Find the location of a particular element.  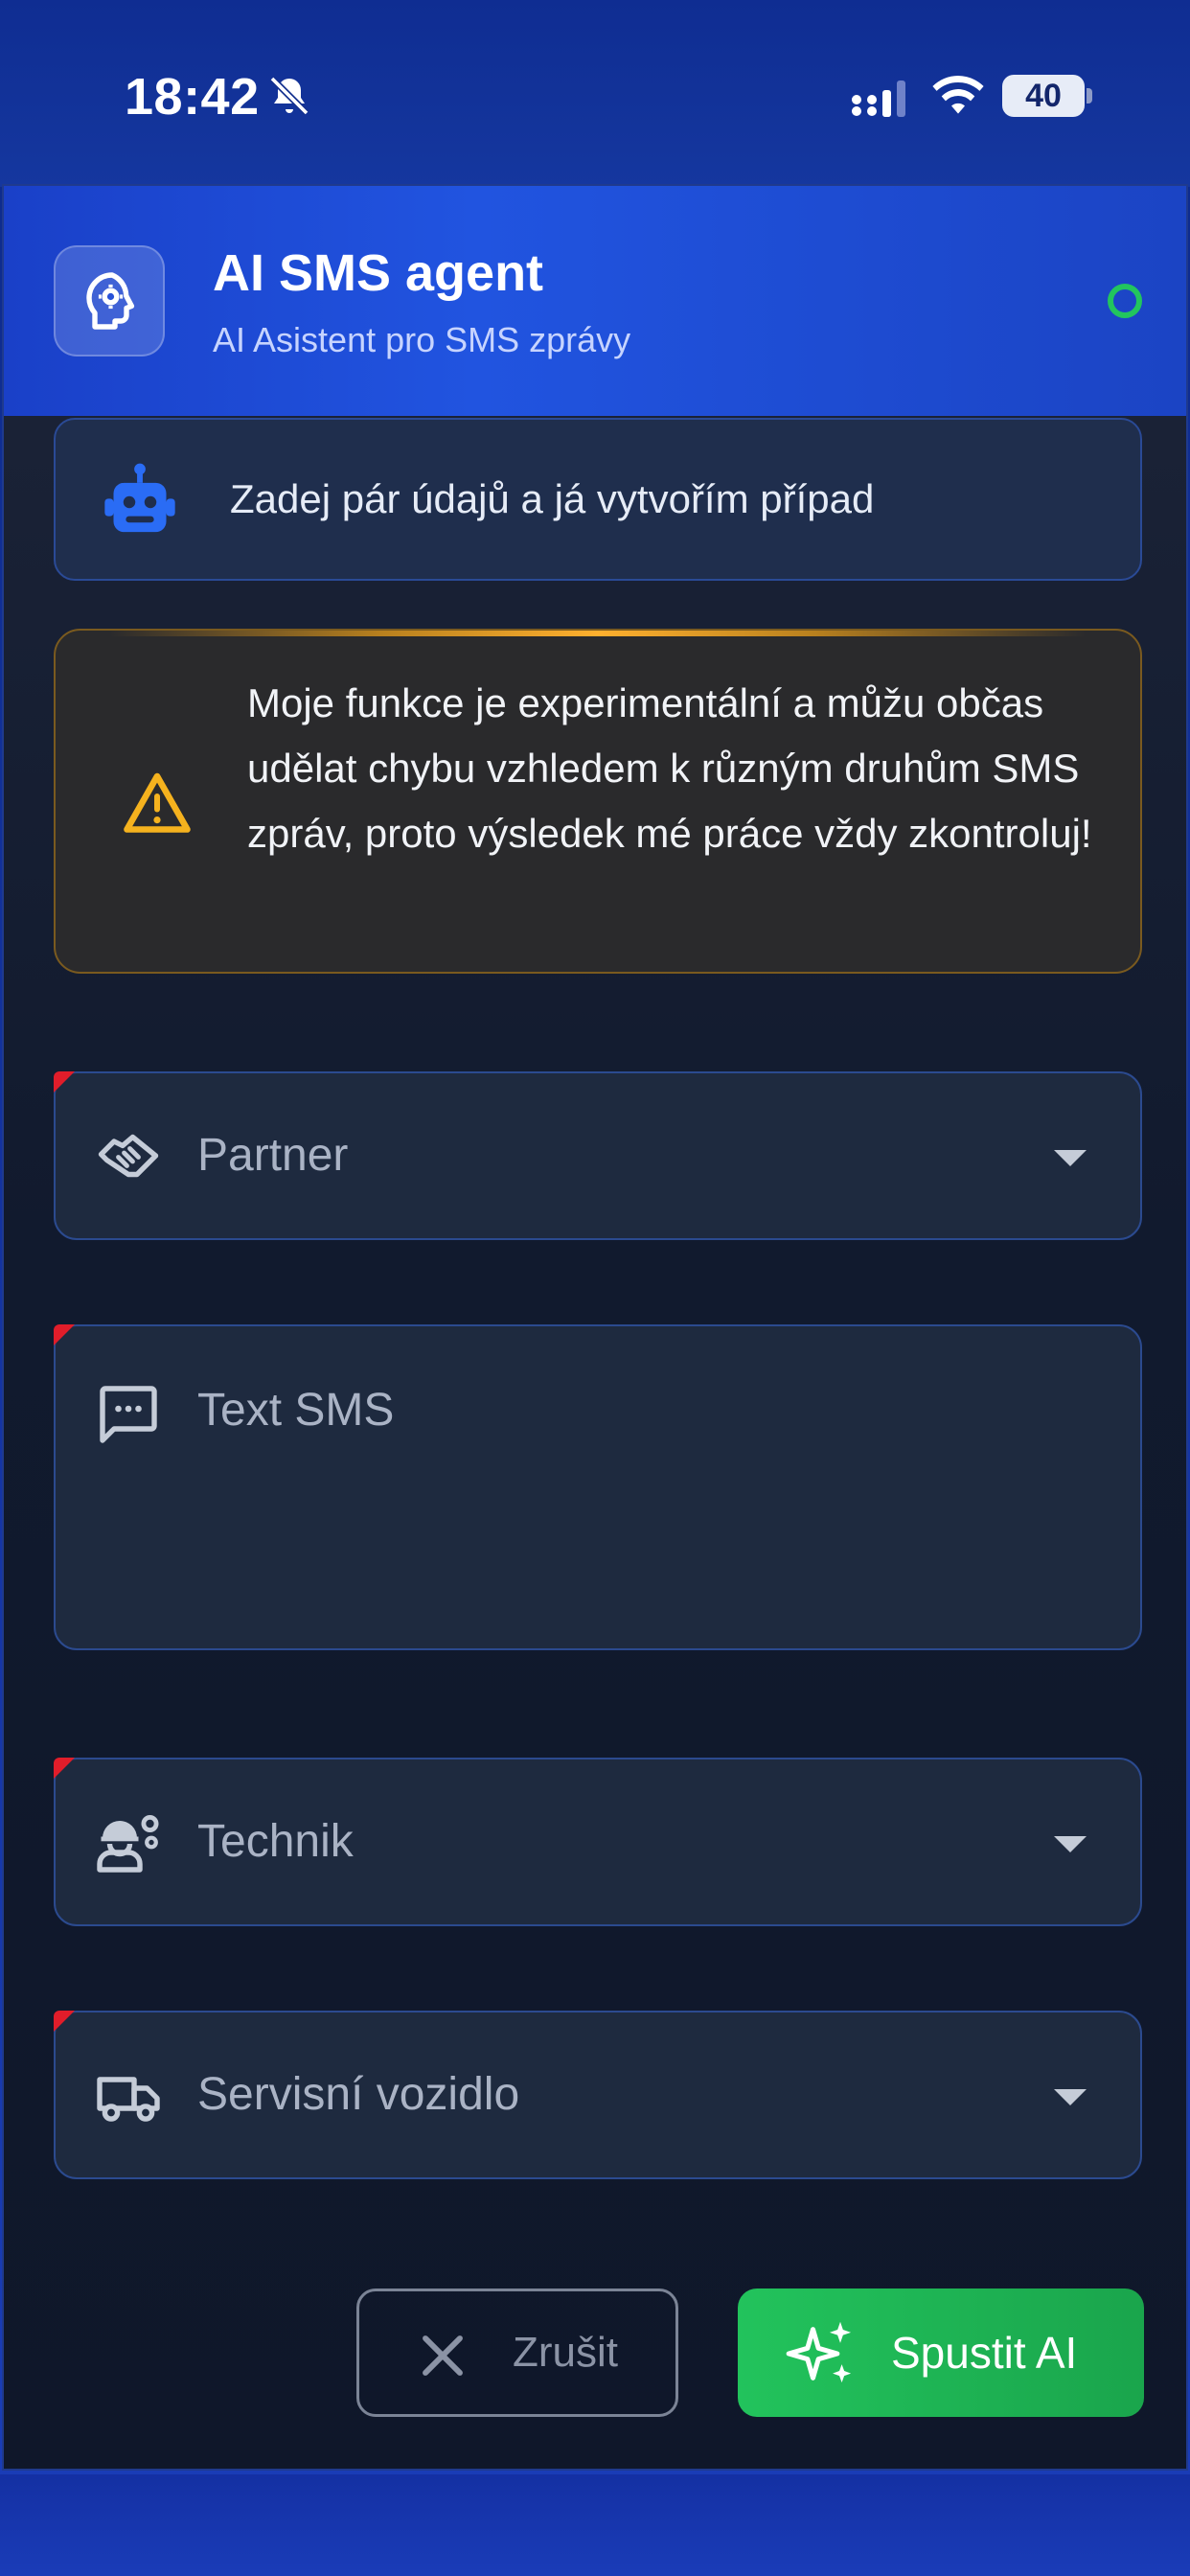

robot-icon is located at coordinates (140, 498).